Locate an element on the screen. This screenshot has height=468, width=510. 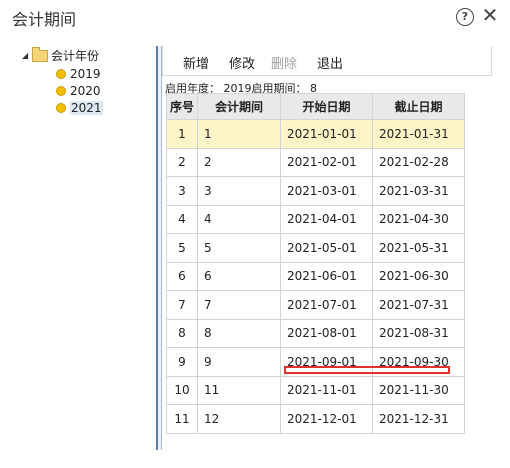
tree-item-2019: 2019 is located at coordinates (78, 74).